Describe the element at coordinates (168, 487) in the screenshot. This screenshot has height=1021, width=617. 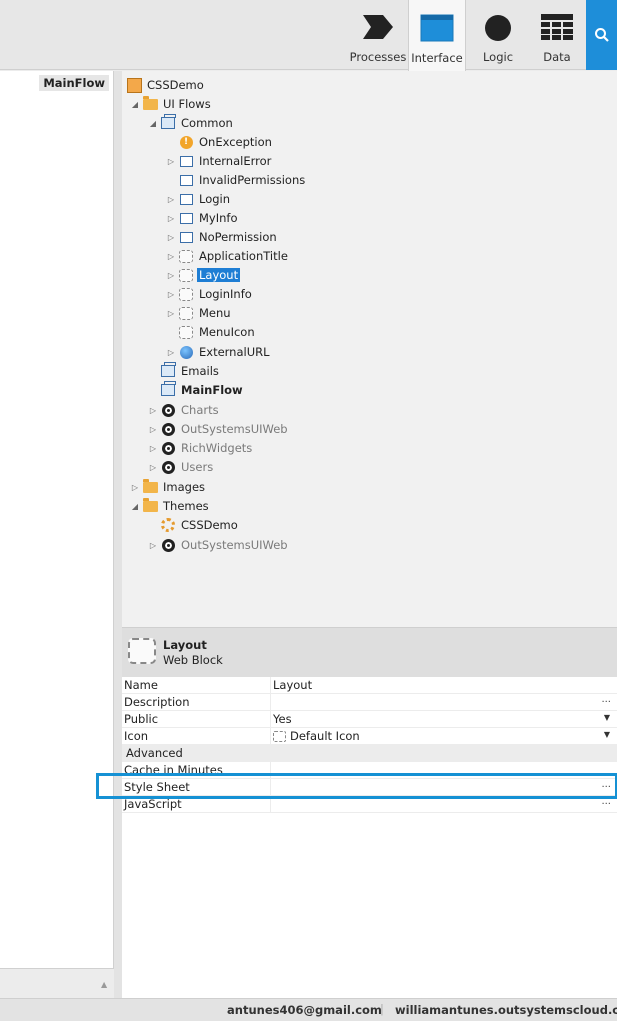
I see `tree-node-images: ▷ Images` at that location.